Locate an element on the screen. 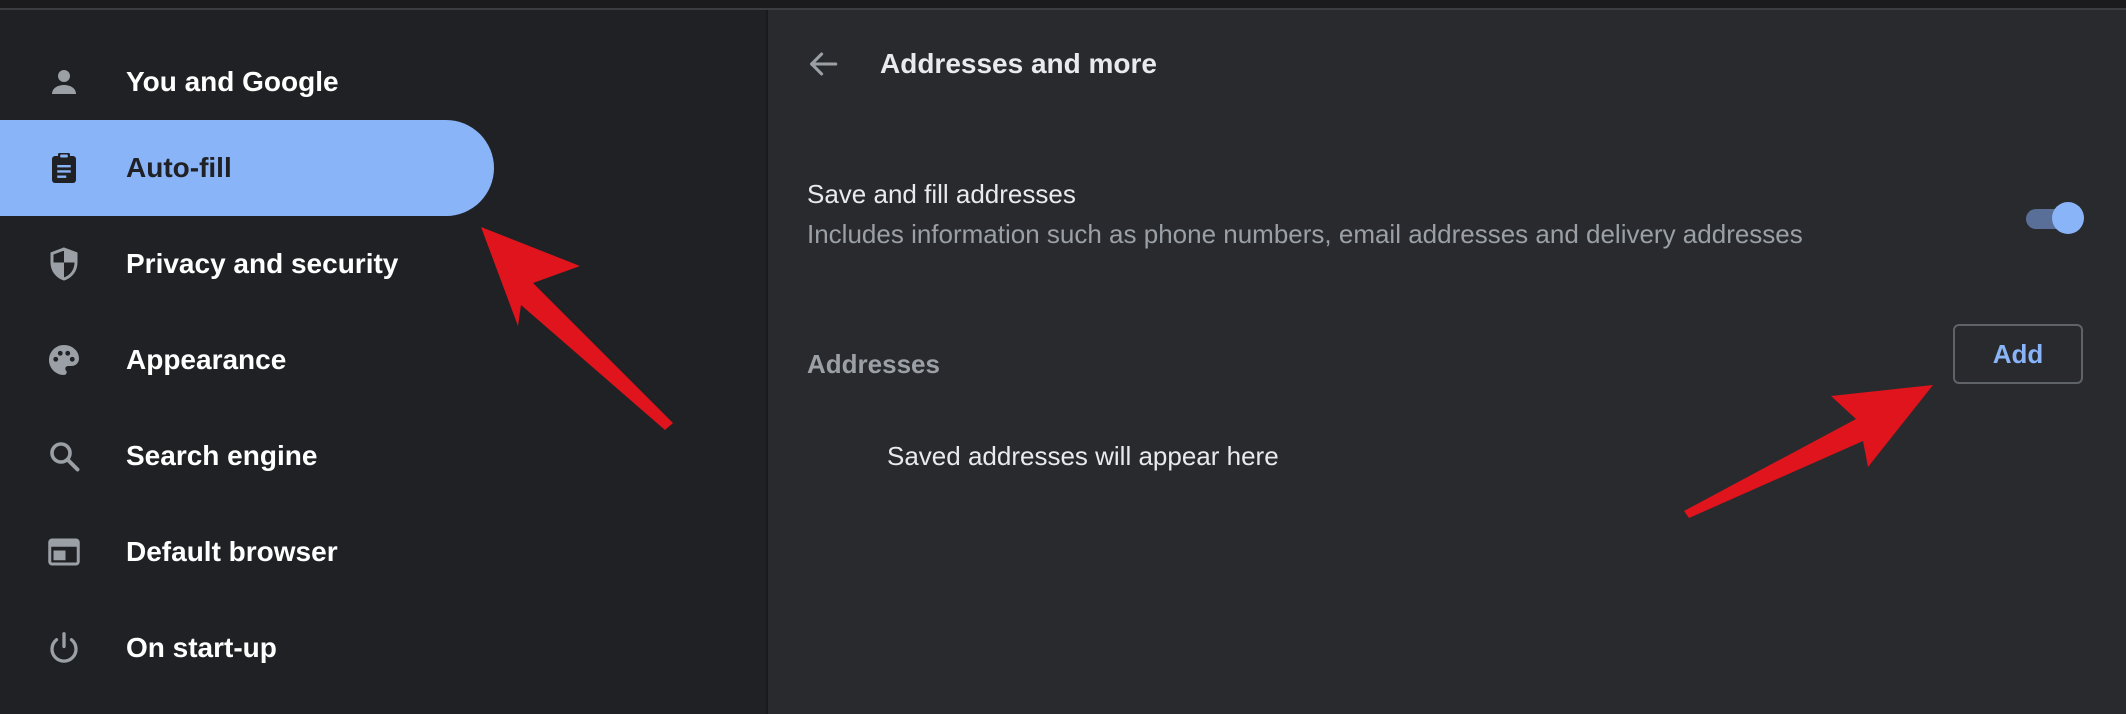  sidebar-item-label: Default browser is located at coordinates (232, 551).